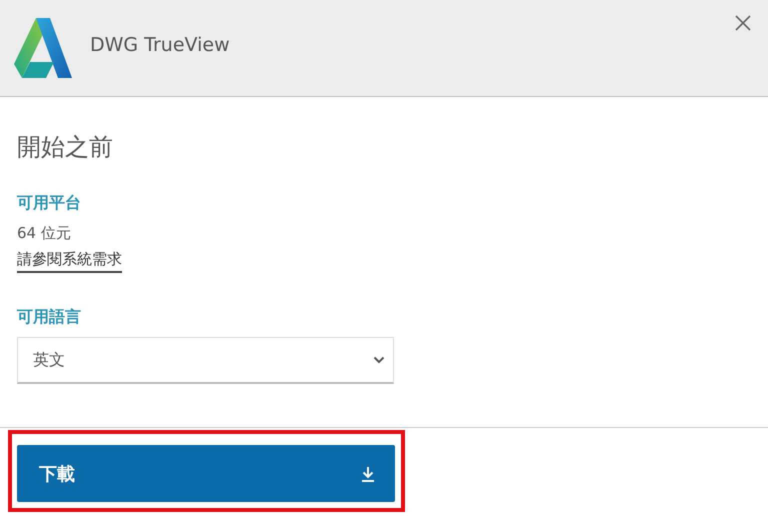  What do you see at coordinates (65, 147) in the screenshot?
I see `page-heading: 開始之前` at bounding box center [65, 147].